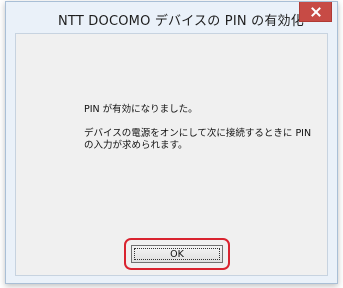 The height and width of the screenshot is (288, 343). I want to click on pin-prompt-message: デバイスの電源をオンにして次に接続するときに PIN の入力が求められます。, so click(198, 139).